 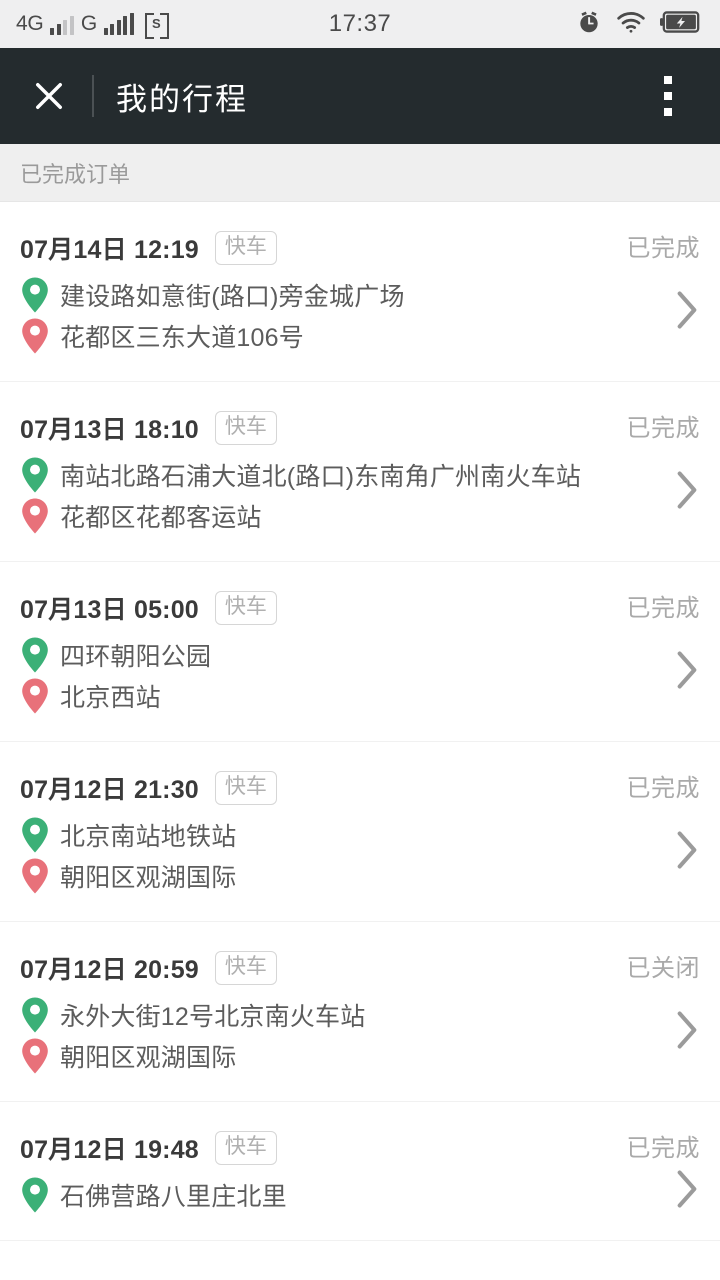 I want to click on trip-destination: 花都区三东大道106号, so click(x=360, y=336).